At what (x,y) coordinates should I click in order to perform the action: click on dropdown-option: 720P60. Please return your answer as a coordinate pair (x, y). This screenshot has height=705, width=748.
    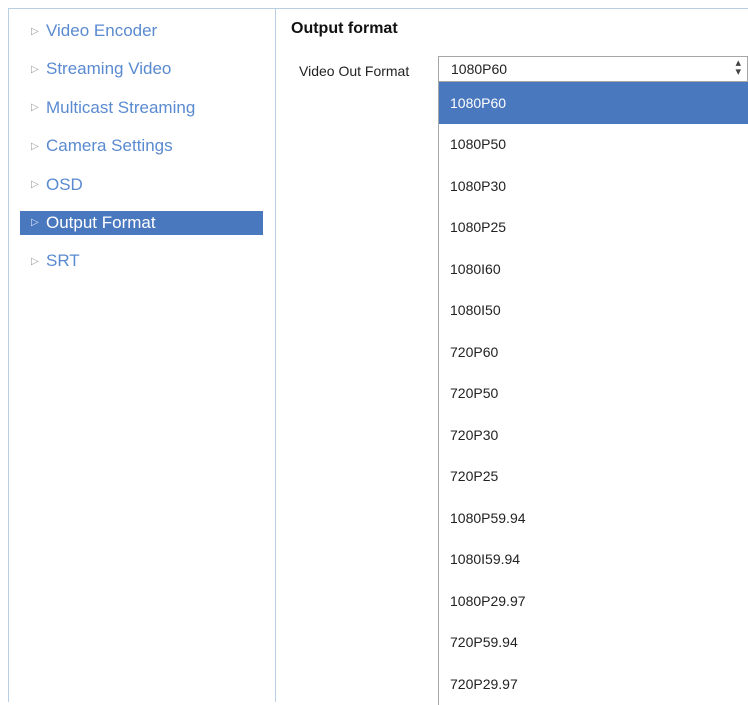
    Looking at the image, I should click on (593, 352).